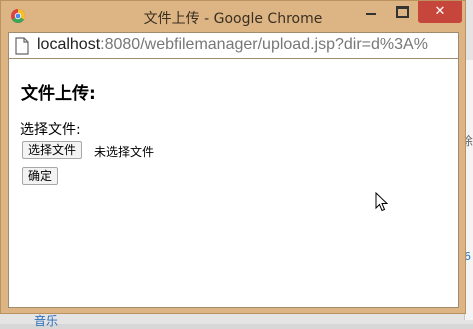 The width and height of the screenshot is (473, 329). I want to click on choose-file-button: 选择文件, so click(52, 150).